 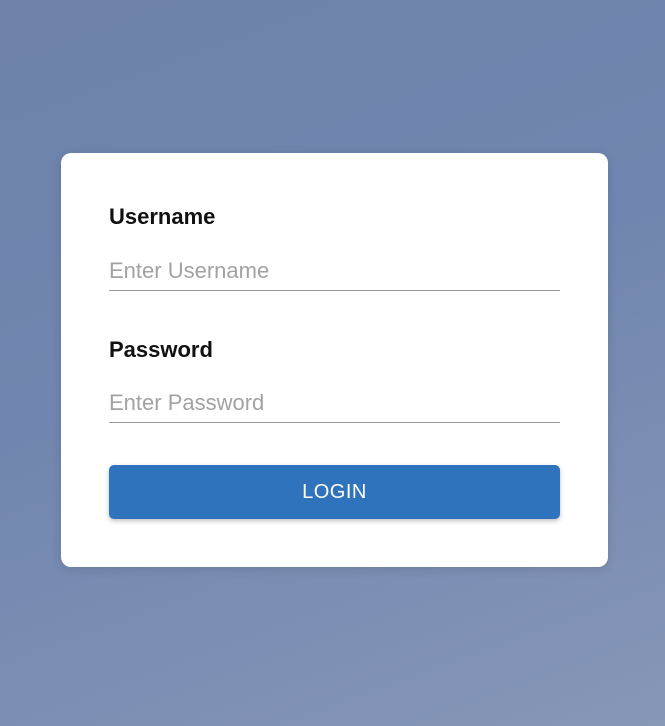 I want to click on login-button: LOGIN, so click(x=334, y=492).